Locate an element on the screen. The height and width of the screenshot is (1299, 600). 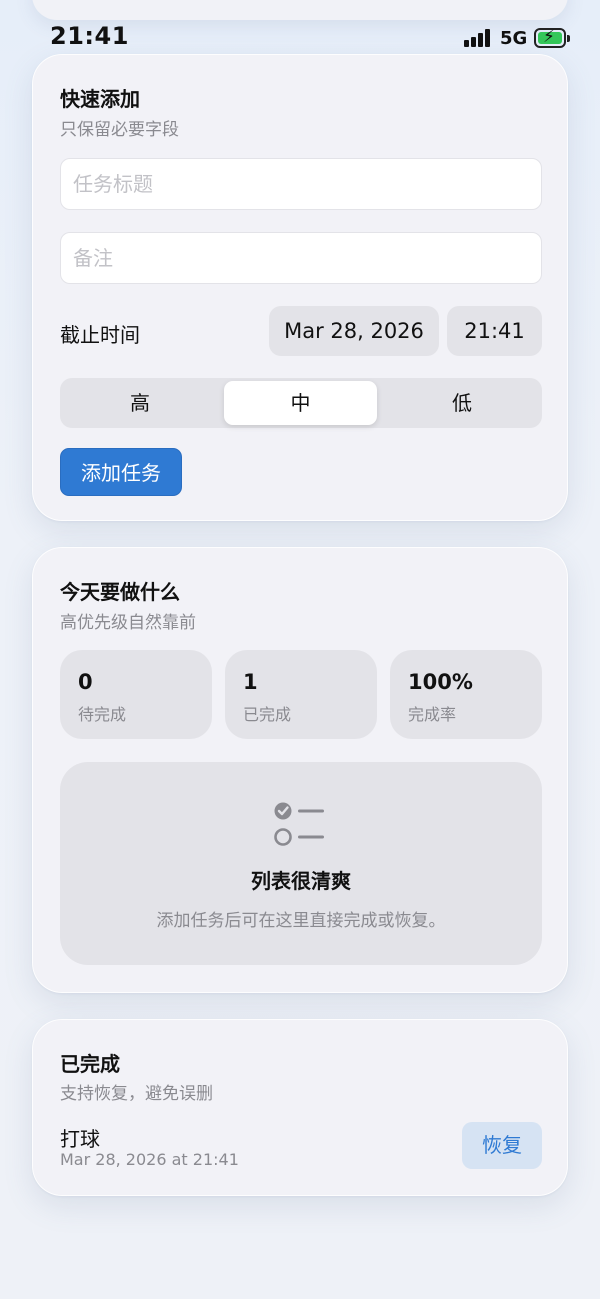
today-title: 今天要做什么 is located at coordinates (120, 592).